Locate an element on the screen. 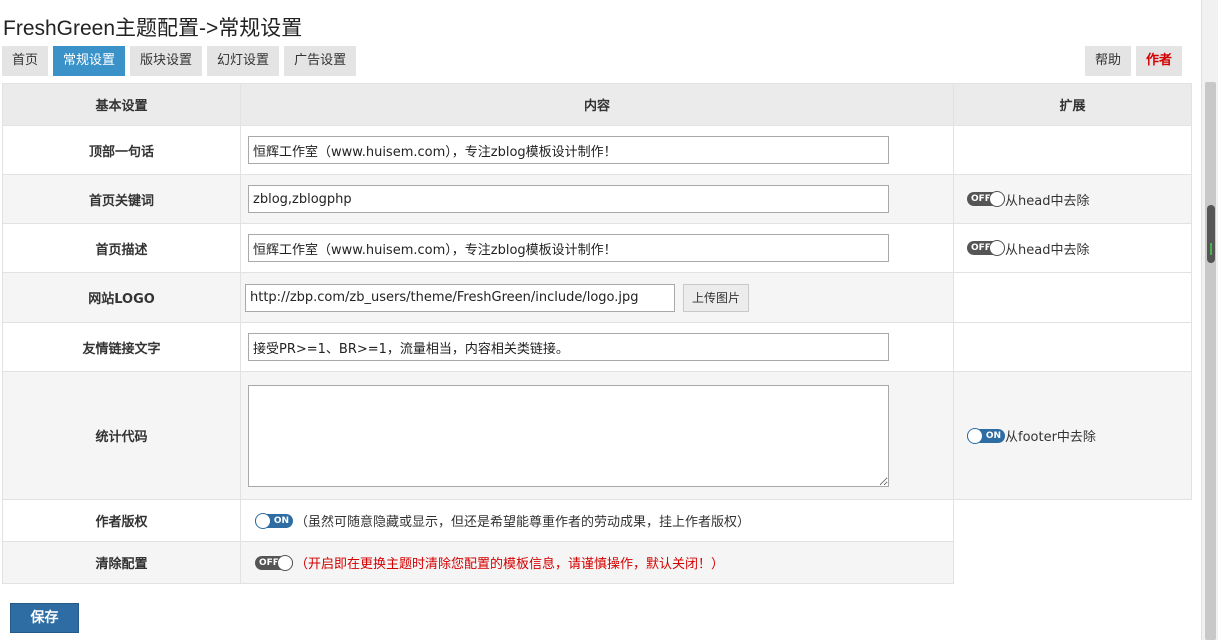 The image size is (1218, 640). row-label-clear: 清除配置 is located at coordinates (121, 562).